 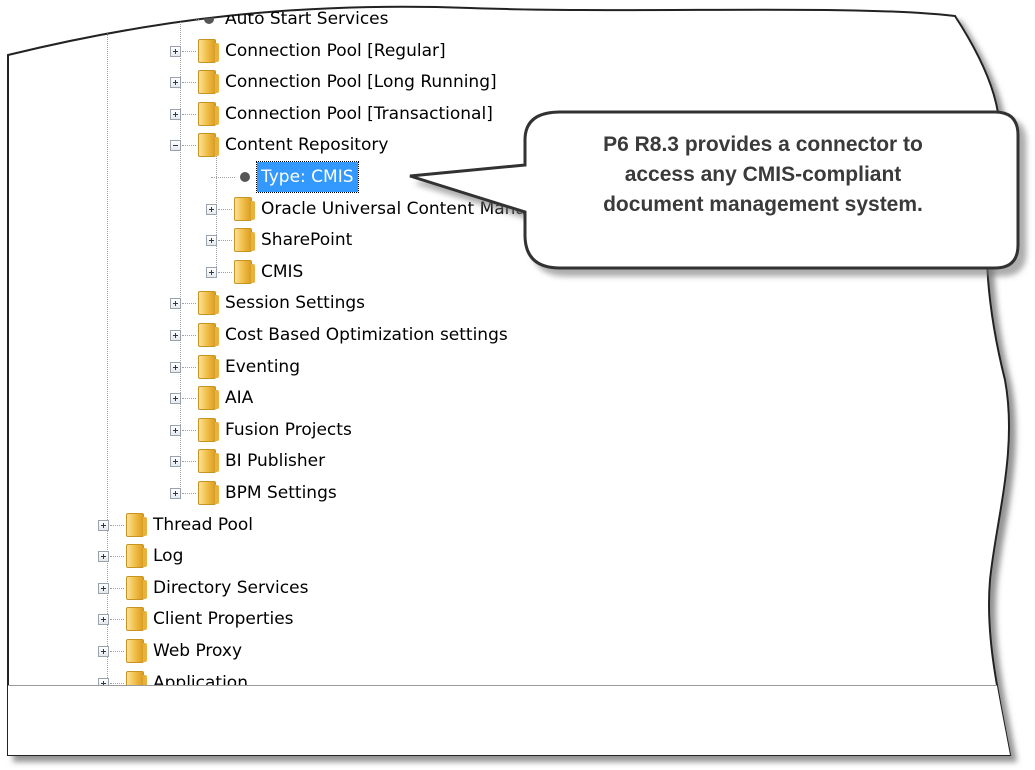 What do you see at coordinates (517, 367) in the screenshot?
I see `tree-item-eventing` at bounding box center [517, 367].